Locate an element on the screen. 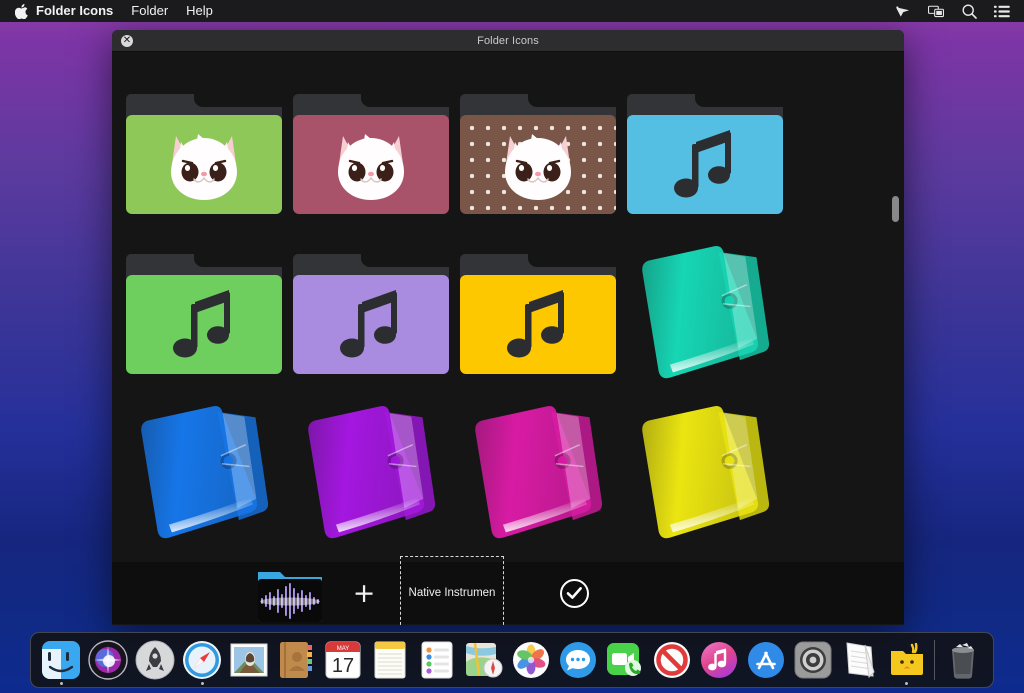  window-title: Folder Icons is located at coordinates (508, 40).